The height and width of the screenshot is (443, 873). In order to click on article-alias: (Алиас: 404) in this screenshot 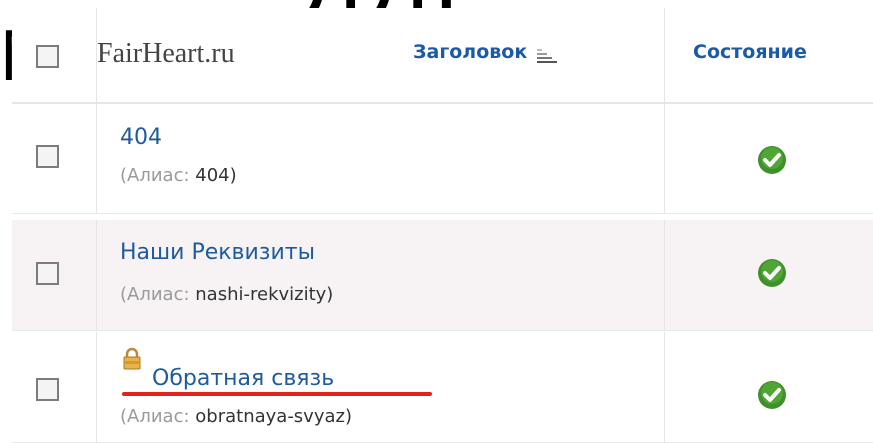, I will do `click(178, 175)`.